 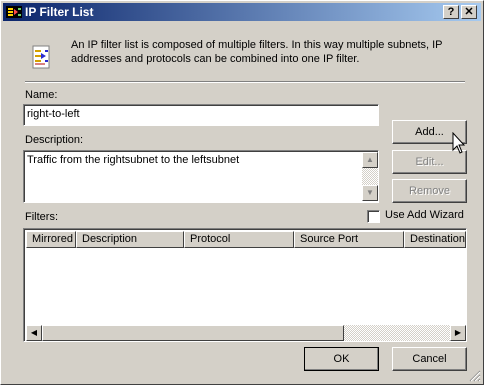 What do you see at coordinates (429, 191) in the screenshot?
I see `remove-button: Remove` at bounding box center [429, 191].